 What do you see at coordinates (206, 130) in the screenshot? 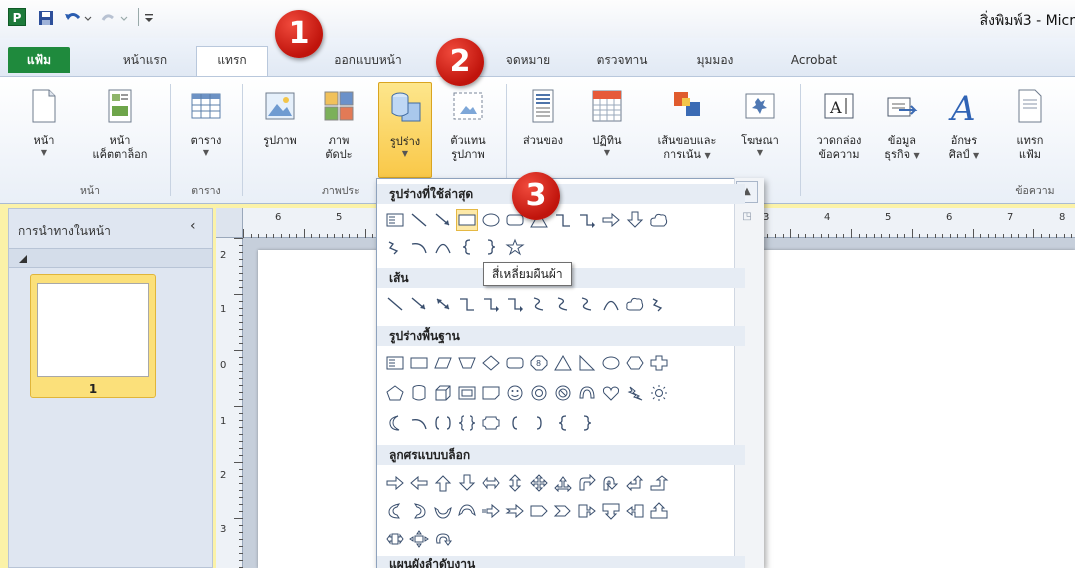
I see `table-button: ตาราง ▼` at bounding box center [206, 130].